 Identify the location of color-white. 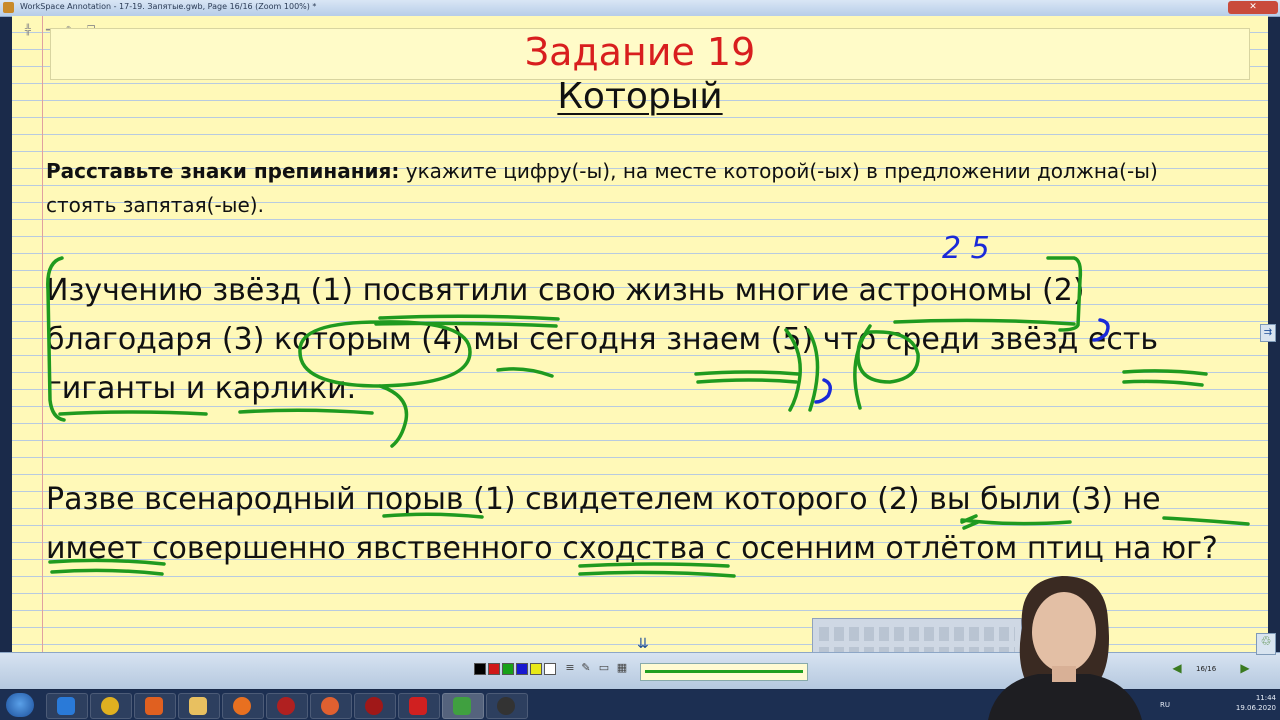
(550, 669).